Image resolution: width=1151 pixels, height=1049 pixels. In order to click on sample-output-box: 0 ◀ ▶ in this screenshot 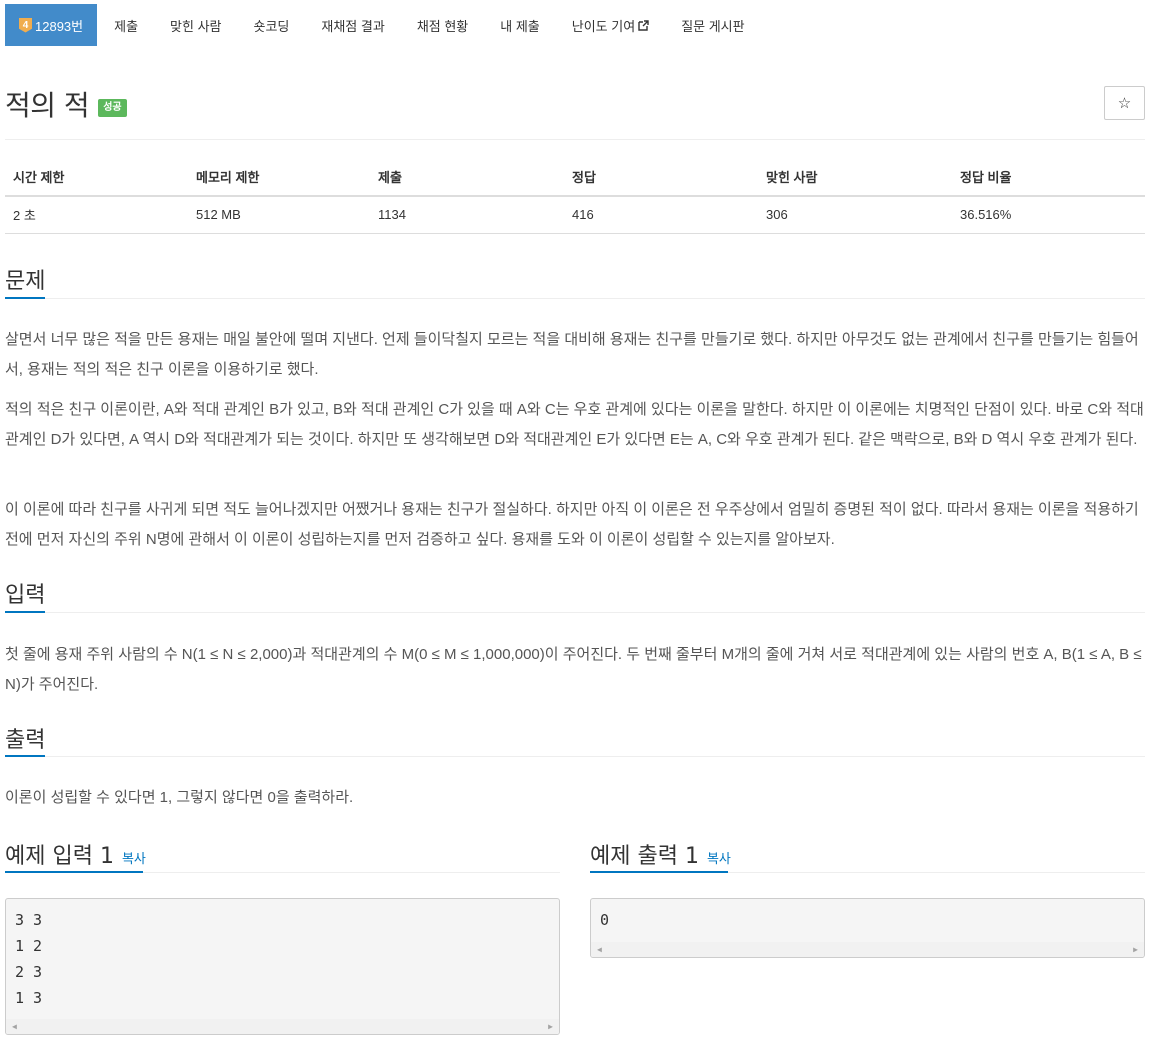, I will do `click(867, 928)`.